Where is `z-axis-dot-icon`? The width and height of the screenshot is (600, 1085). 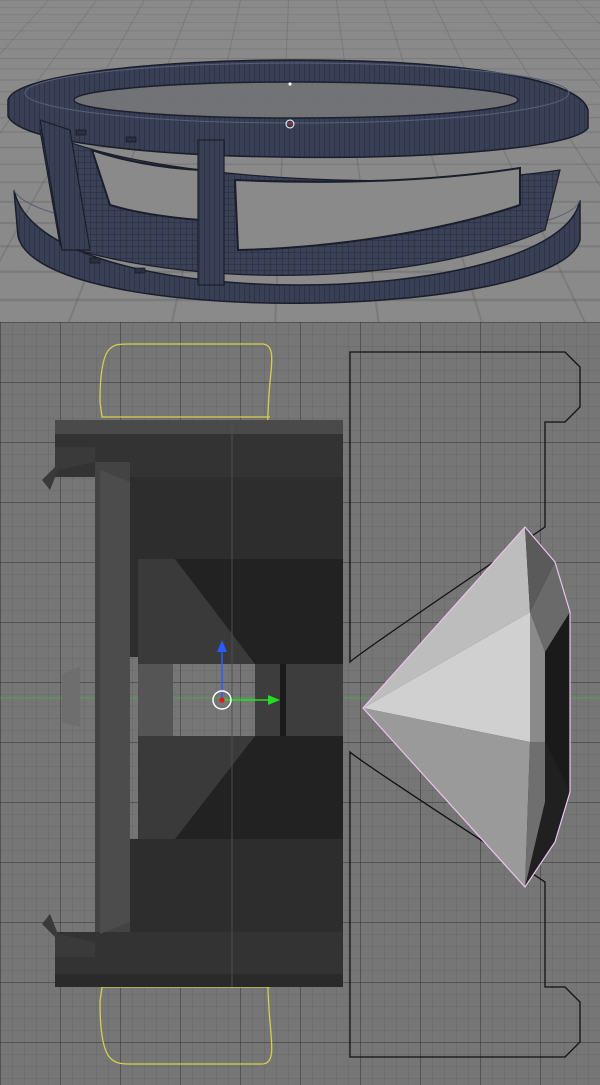 z-axis-dot-icon is located at coordinates (222, 700).